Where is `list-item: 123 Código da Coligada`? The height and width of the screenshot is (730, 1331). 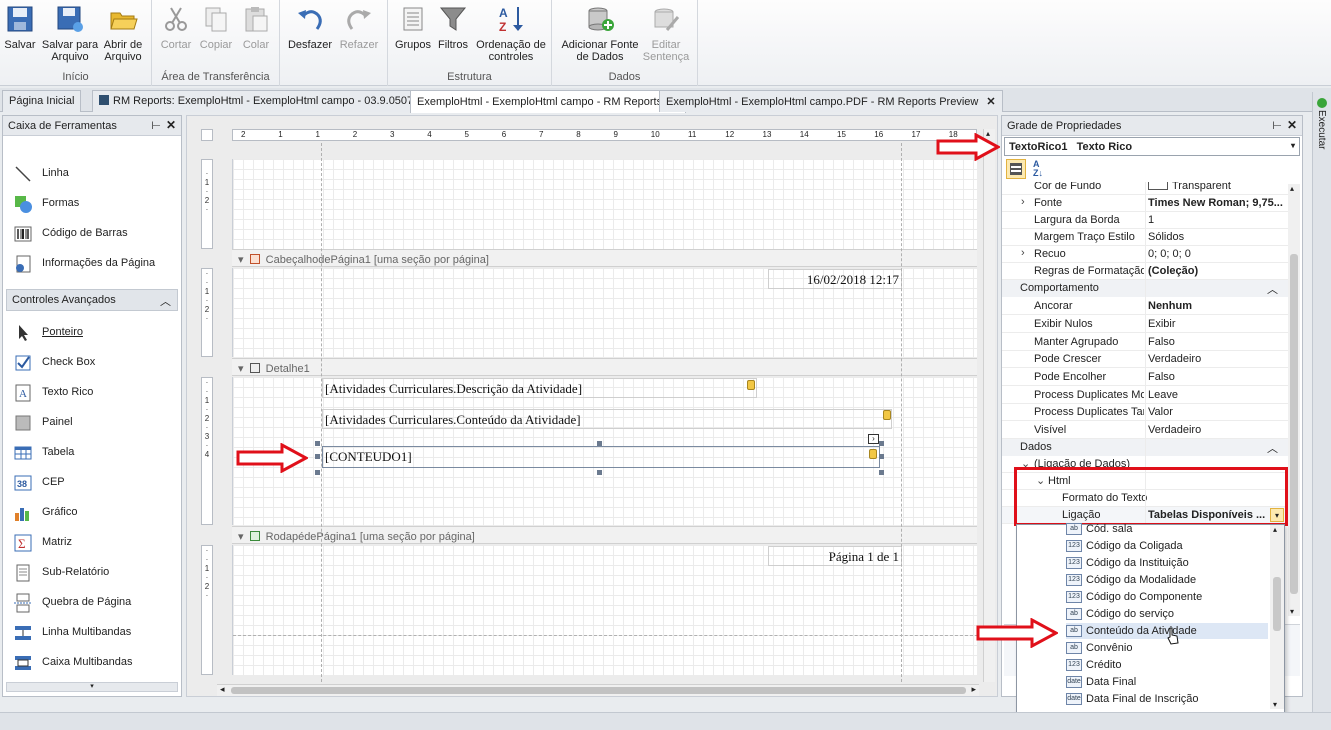
list-item: 123 Código da Coligada is located at coordinates (1167, 546).